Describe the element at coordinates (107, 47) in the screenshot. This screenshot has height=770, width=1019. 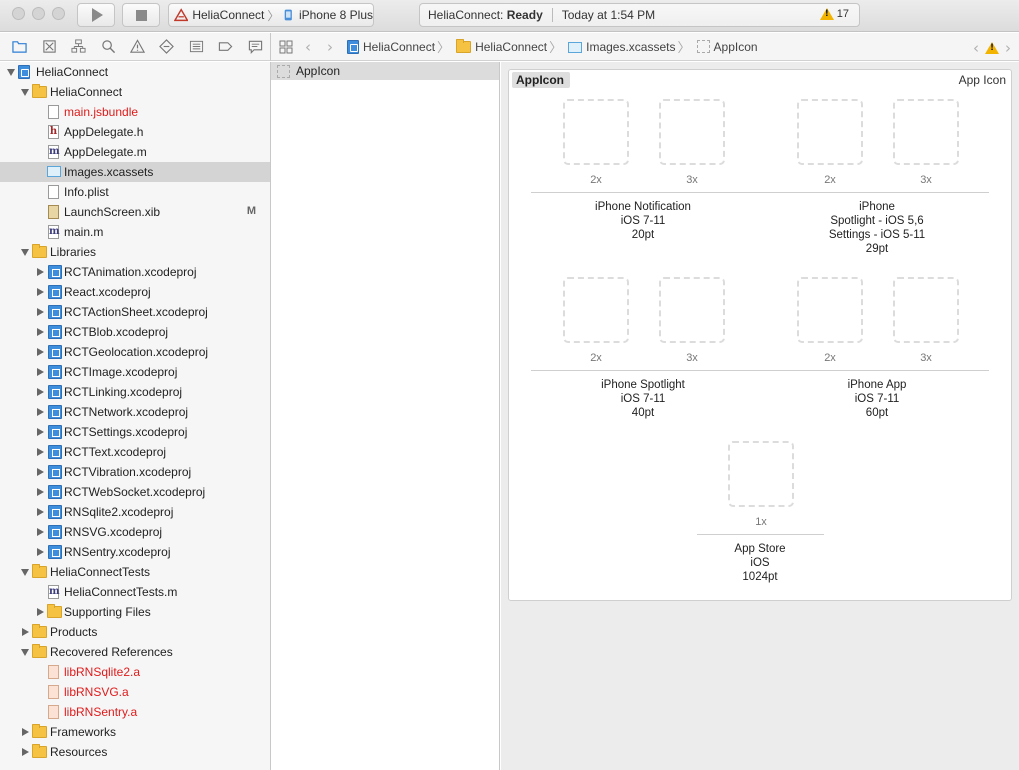
I see `find-navigator-tab` at that location.